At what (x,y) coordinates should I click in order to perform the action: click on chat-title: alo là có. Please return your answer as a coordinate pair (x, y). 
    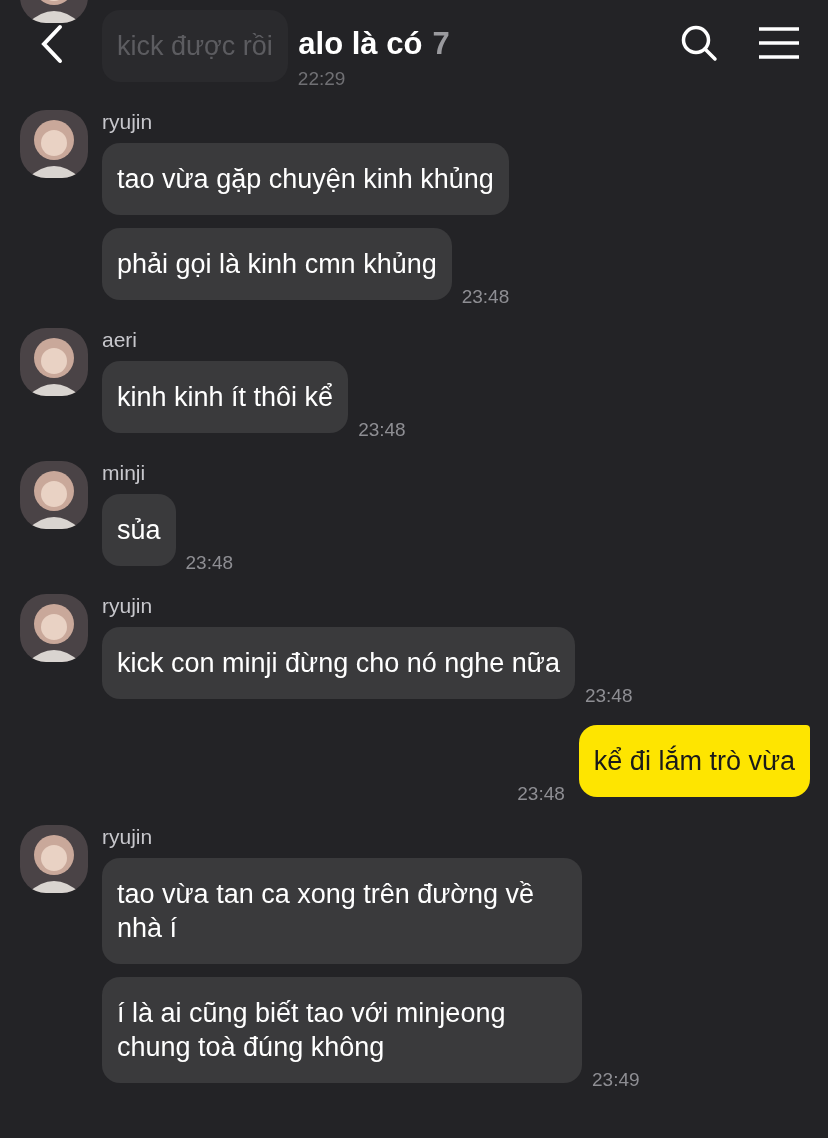
    Looking at the image, I should click on (360, 44).